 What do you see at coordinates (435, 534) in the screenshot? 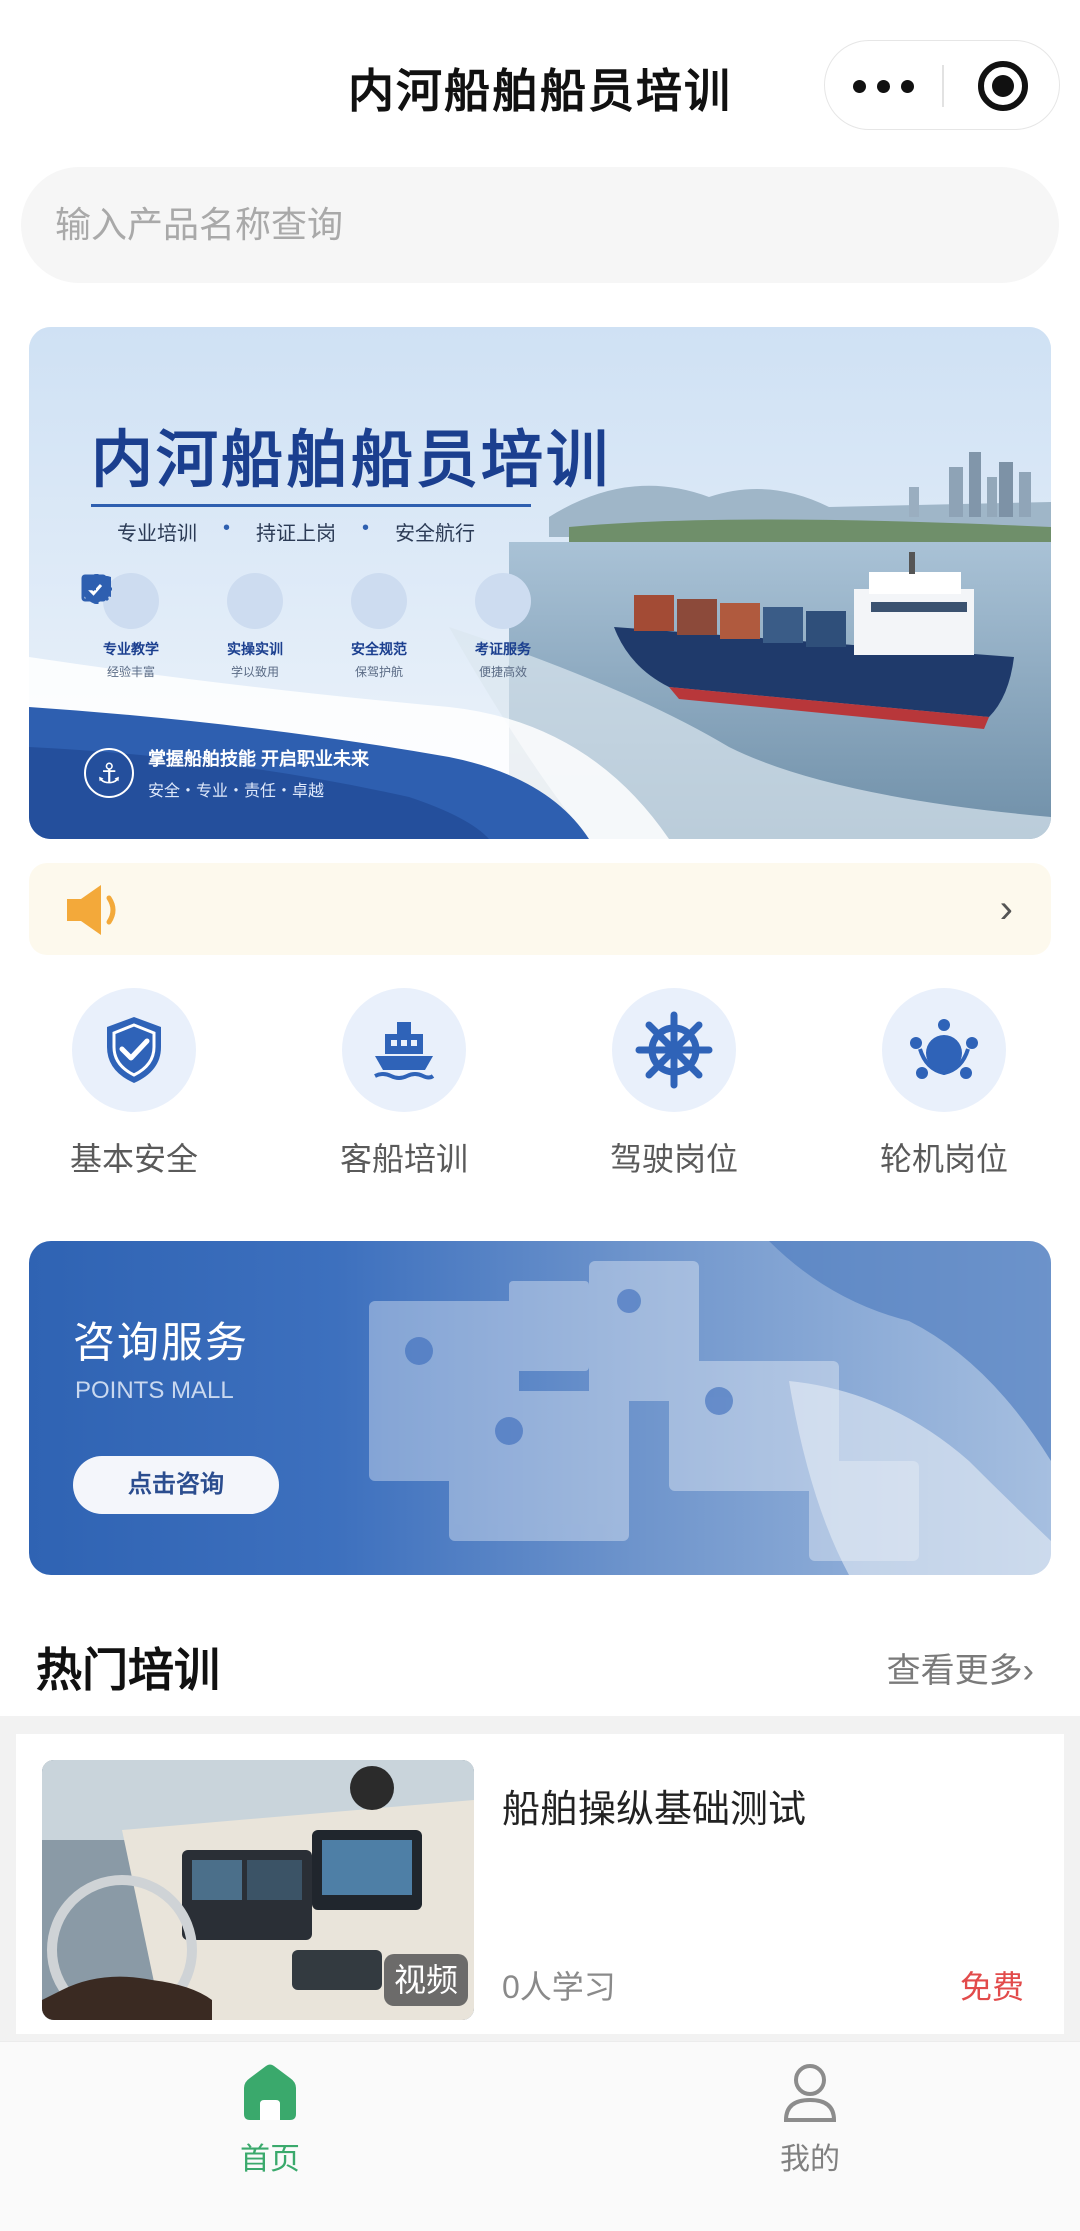
I see `hero-tag: 安全航行` at bounding box center [435, 534].